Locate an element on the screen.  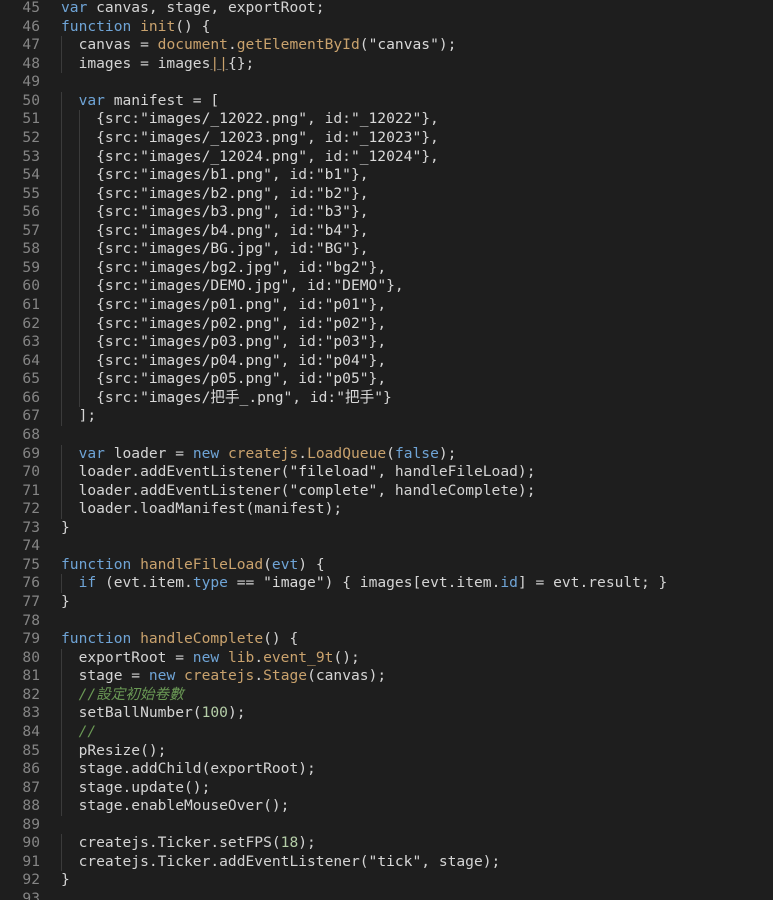
code-token: if is located at coordinates (87, 583).